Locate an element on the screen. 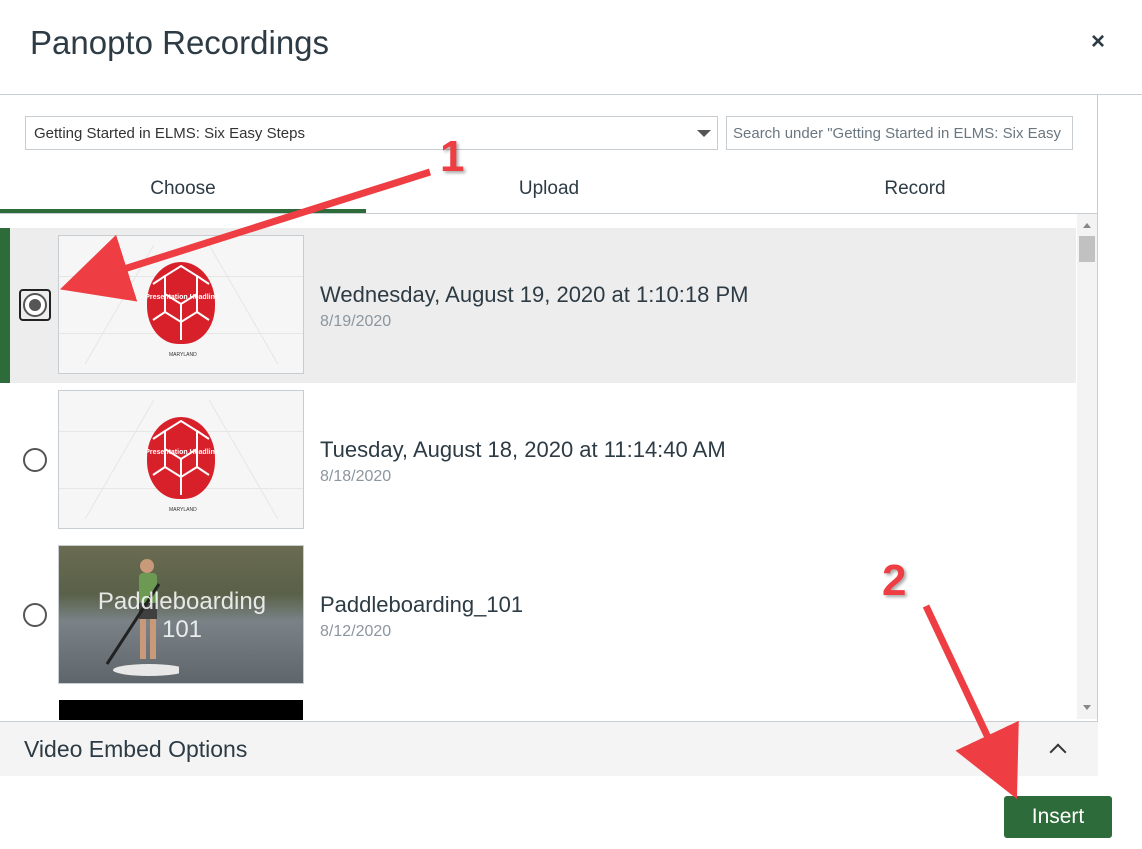 This screenshot has height=849, width=1142. recording-title: Paddleboarding_101 is located at coordinates (421, 605).